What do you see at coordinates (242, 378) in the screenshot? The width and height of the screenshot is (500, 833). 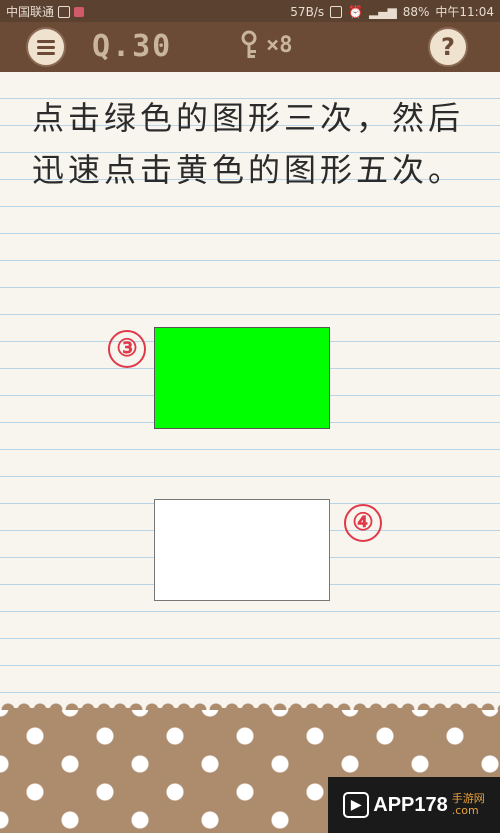 I see `green-rectangle` at bounding box center [242, 378].